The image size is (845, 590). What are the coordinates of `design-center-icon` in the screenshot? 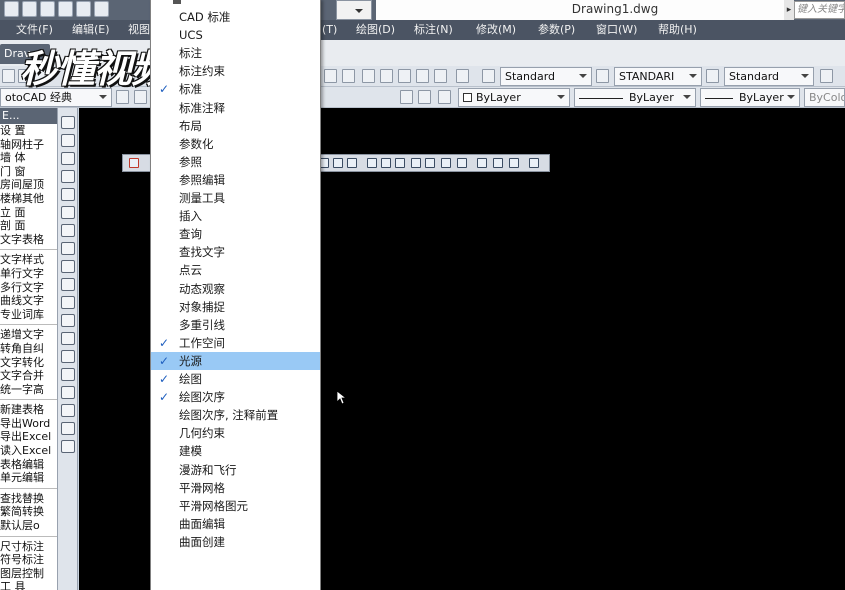 It's located at (386, 76).